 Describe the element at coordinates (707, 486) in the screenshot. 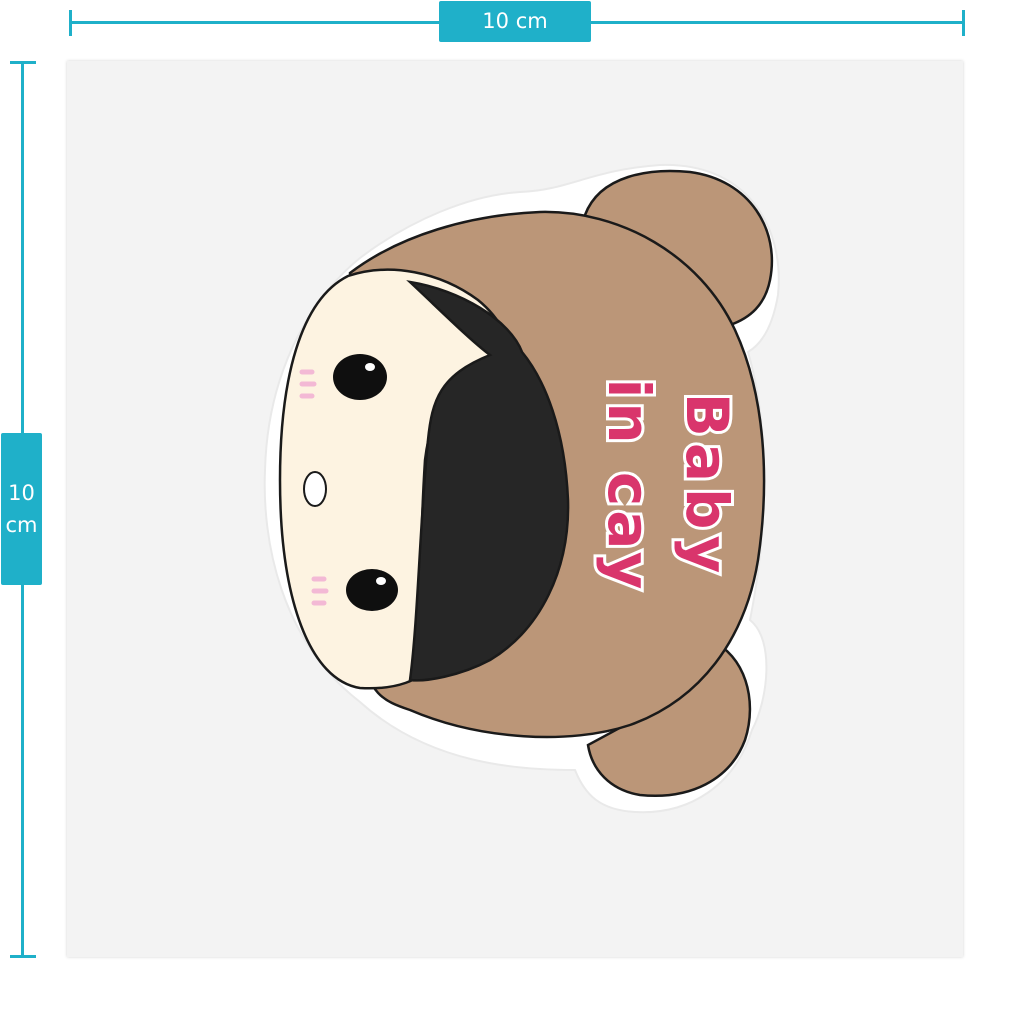

I see `sticker-text-line-1: Baby` at that location.